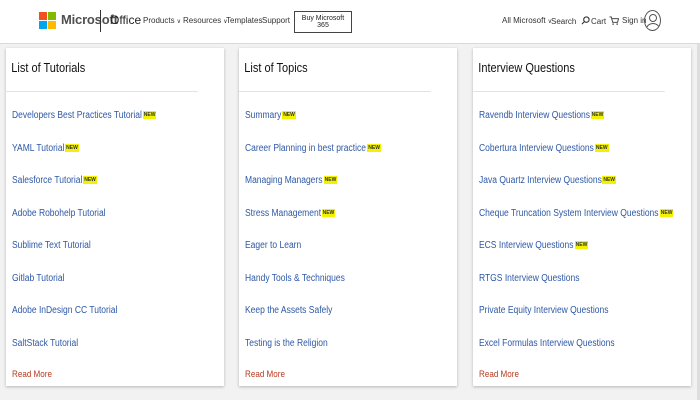  I want to click on nav-products: Products ∨, so click(162, 20).